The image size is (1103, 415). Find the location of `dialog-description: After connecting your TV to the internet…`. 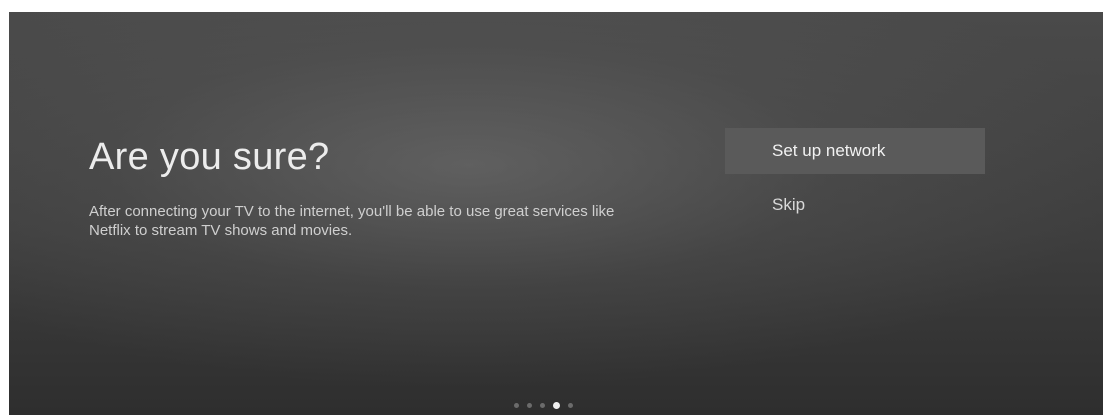

dialog-description: After connecting your TV to the internet… is located at coordinates (352, 221).